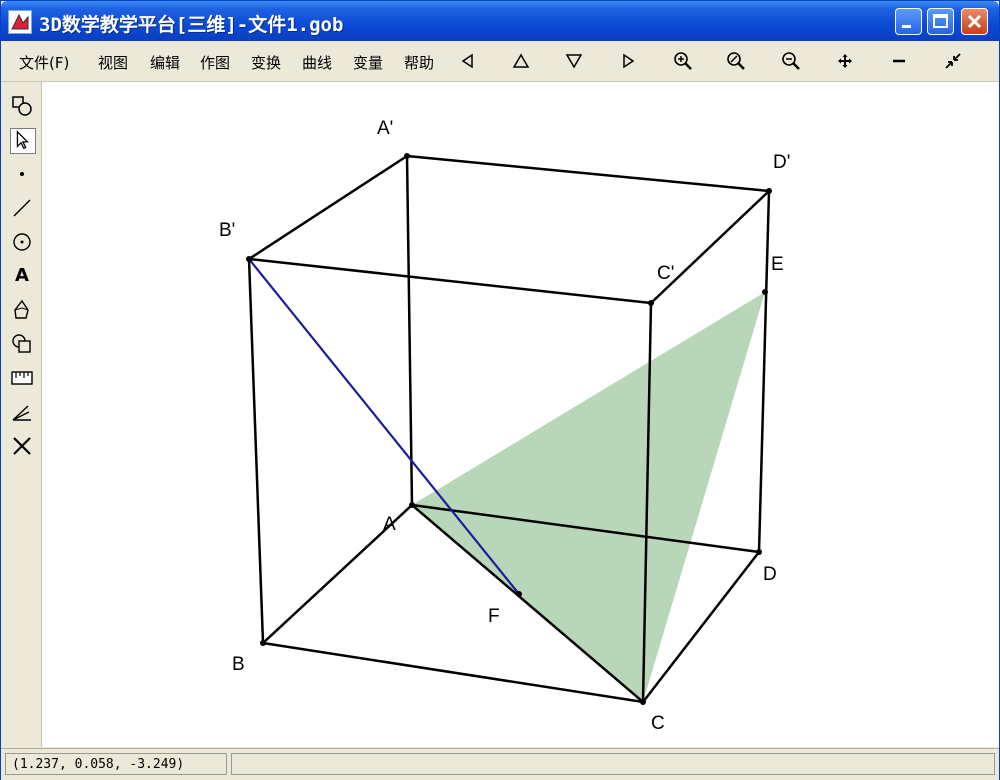  What do you see at coordinates (777, 264) in the screenshot?
I see `label-e: E` at bounding box center [777, 264].